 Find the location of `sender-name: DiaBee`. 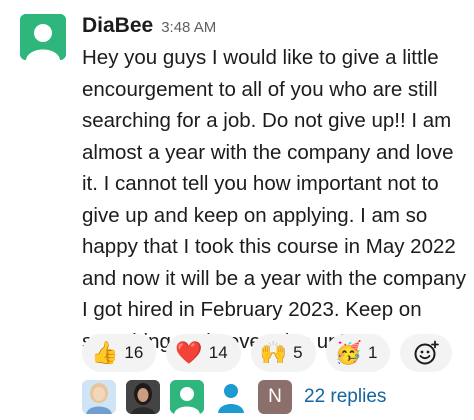

sender-name: DiaBee is located at coordinates (117, 26).